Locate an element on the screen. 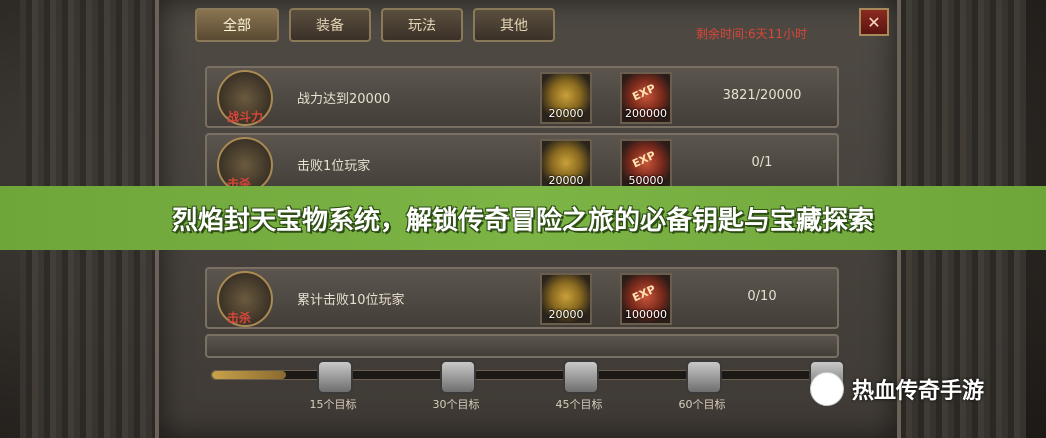  milestone-label: 45个目标 is located at coordinates (579, 404).